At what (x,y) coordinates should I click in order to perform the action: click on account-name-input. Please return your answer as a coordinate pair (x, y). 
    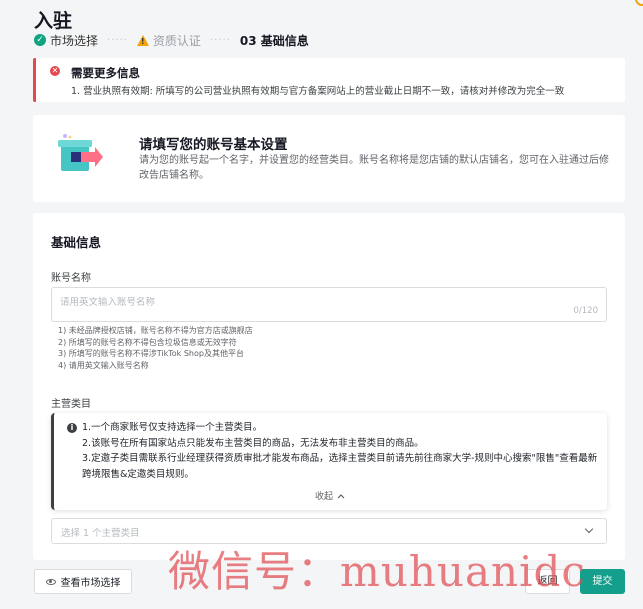
    Looking at the image, I should click on (300, 302).